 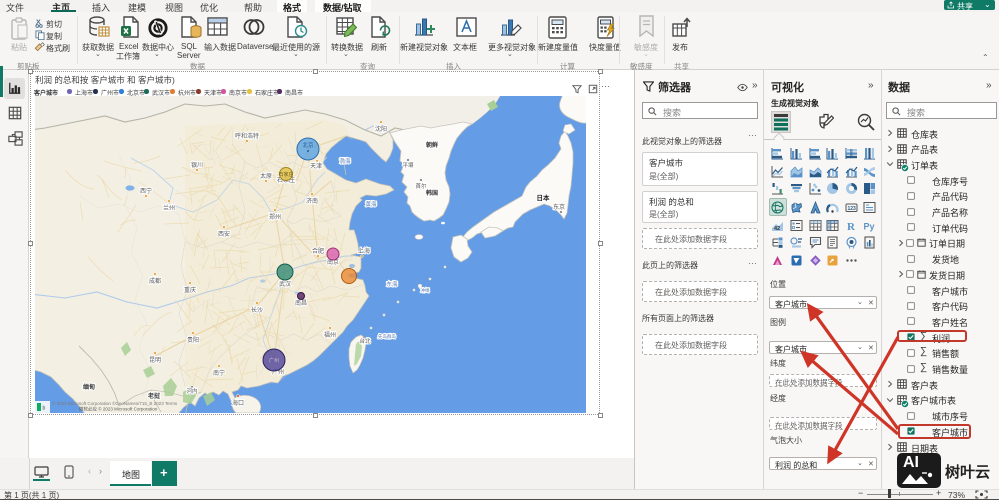 What do you see at coordinates (190, 290) in the screenshot?
I see `svg-text: 重庆` at bounding box center [190, 290].